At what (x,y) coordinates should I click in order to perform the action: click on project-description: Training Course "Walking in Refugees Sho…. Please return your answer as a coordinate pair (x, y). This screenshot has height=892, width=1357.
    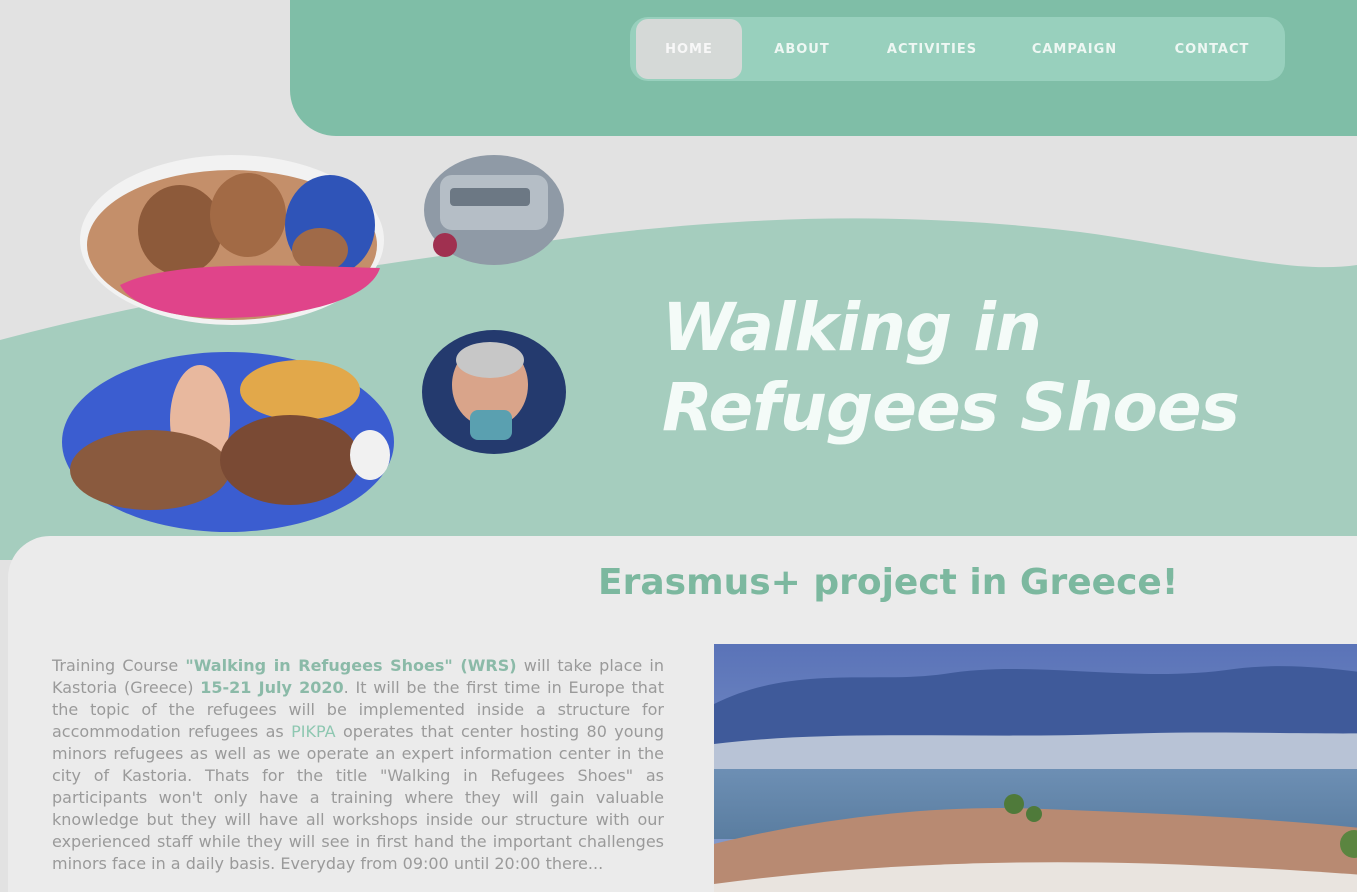
    Looking at the image, I should click on (358, 765).